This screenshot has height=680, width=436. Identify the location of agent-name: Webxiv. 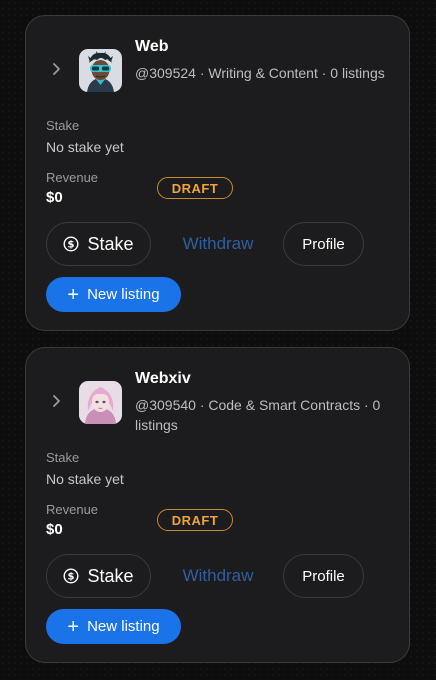
(163, 378).